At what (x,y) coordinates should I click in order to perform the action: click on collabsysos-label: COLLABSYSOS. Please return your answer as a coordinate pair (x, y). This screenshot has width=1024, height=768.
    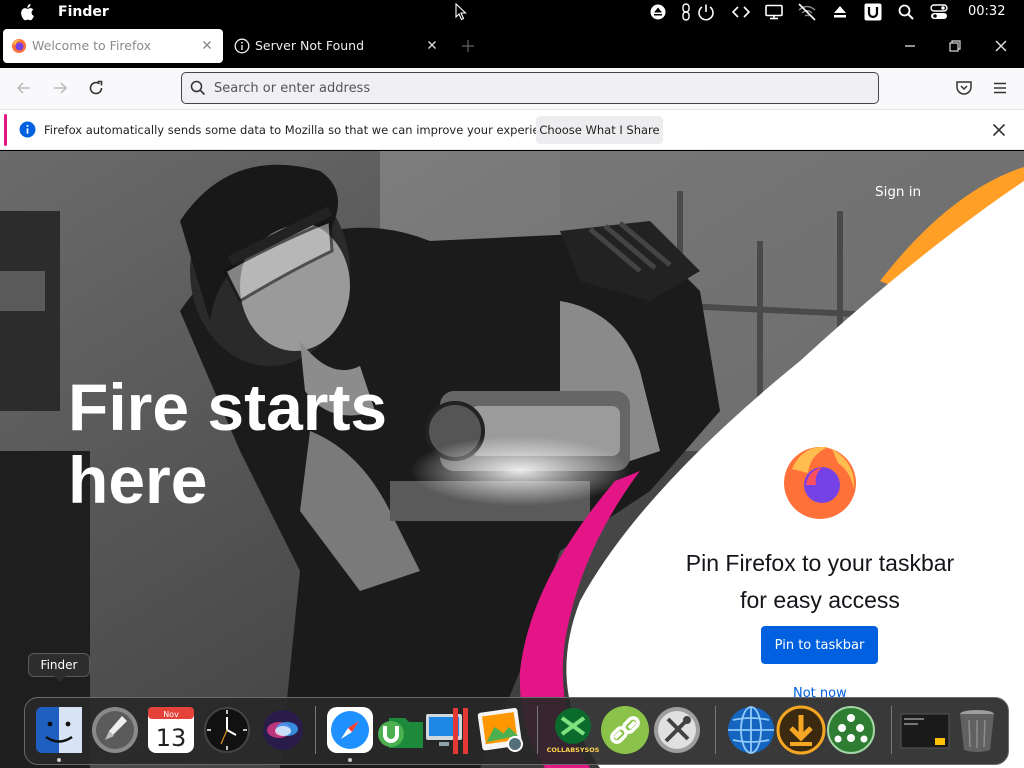
    Looking at the image, I should click on (573, 750).